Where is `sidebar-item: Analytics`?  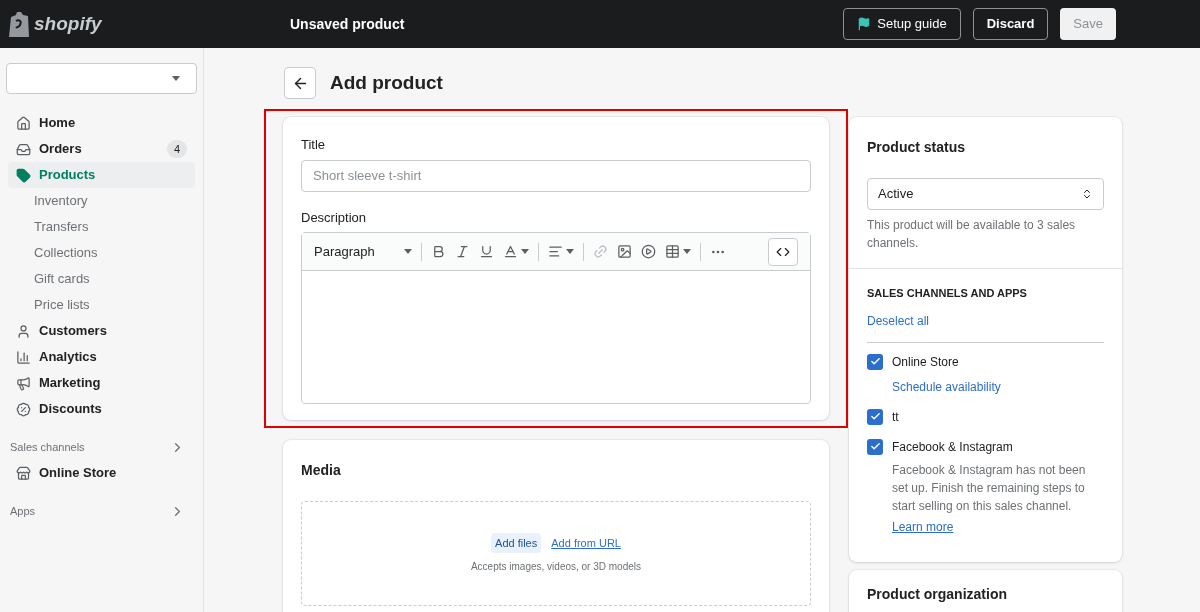
sidebar-item: Analytics is located at coordinates (113, 357).